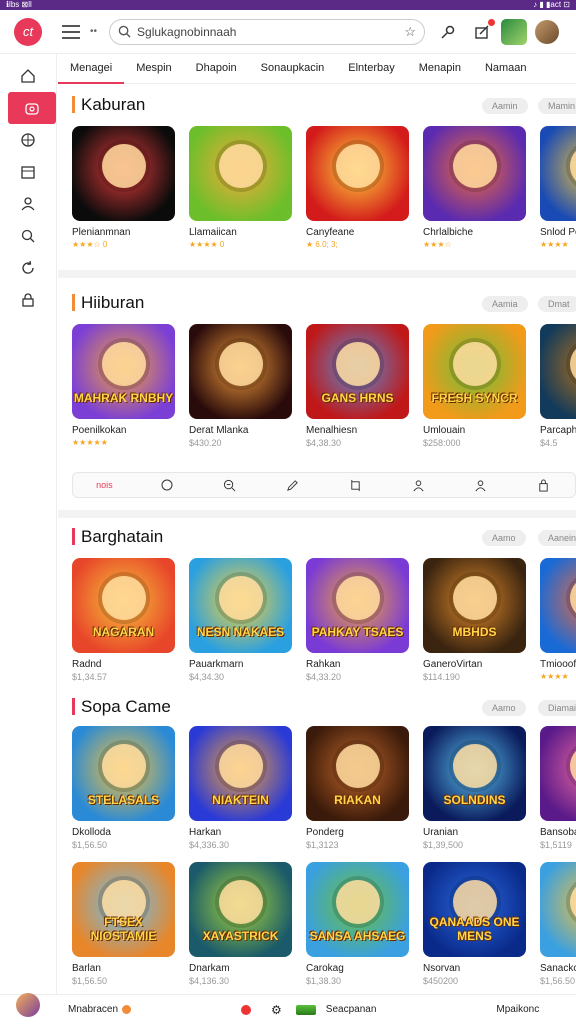  I want to click on game-card: MAHRAK RNBHY Poenilkokan ★★★★★, so click(123, 386).